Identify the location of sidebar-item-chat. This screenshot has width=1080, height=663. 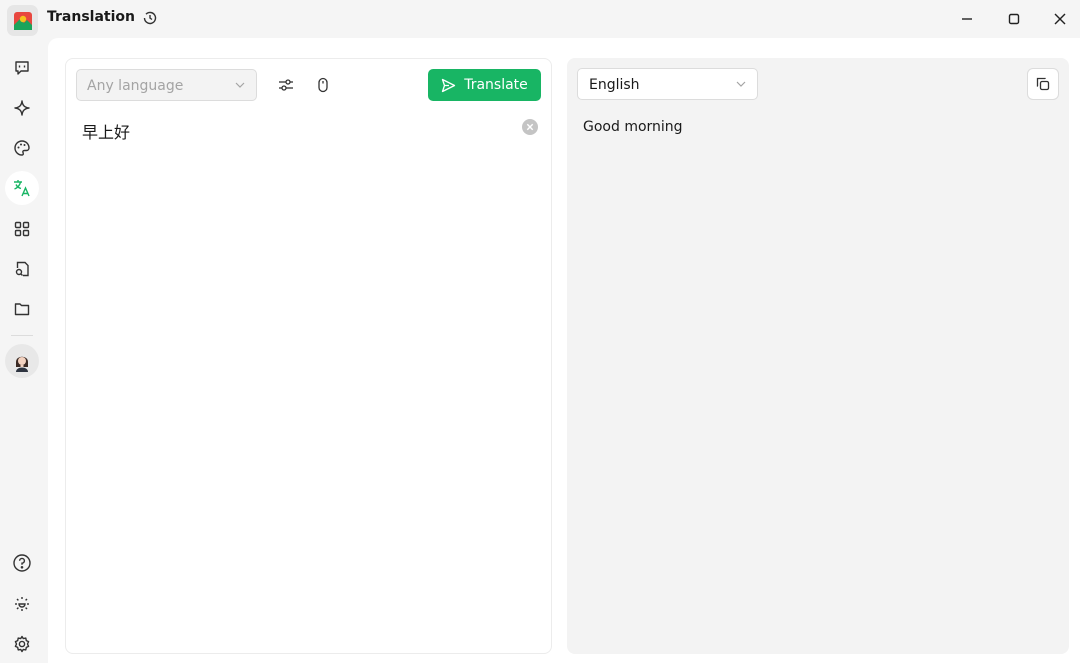
(22, 68).